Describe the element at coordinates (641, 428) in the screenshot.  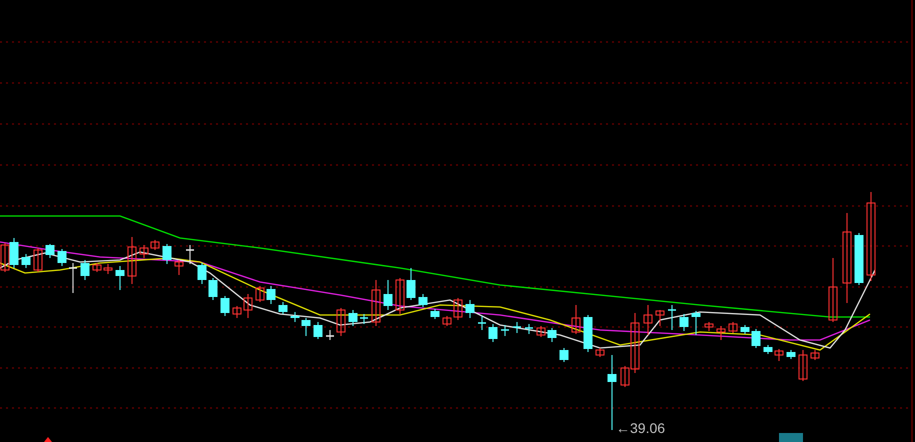
I see `low-price-label: ←39.06` at that location.